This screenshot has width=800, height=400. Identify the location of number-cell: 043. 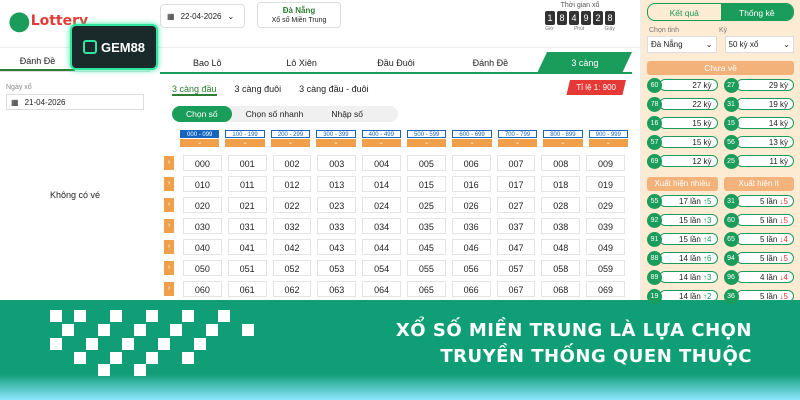
(337, 247).